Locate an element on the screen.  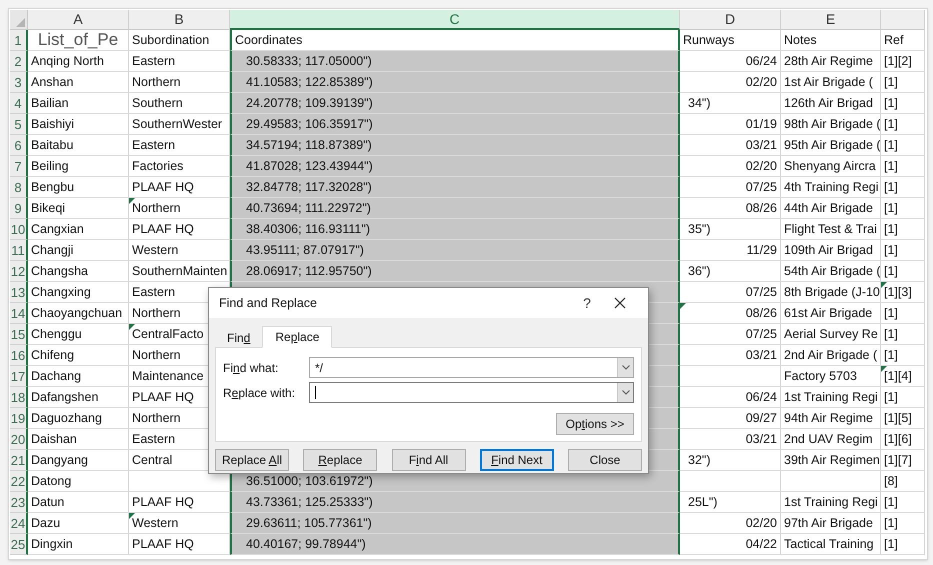
table-cell: Changxing is located at coordinates (78, 292).